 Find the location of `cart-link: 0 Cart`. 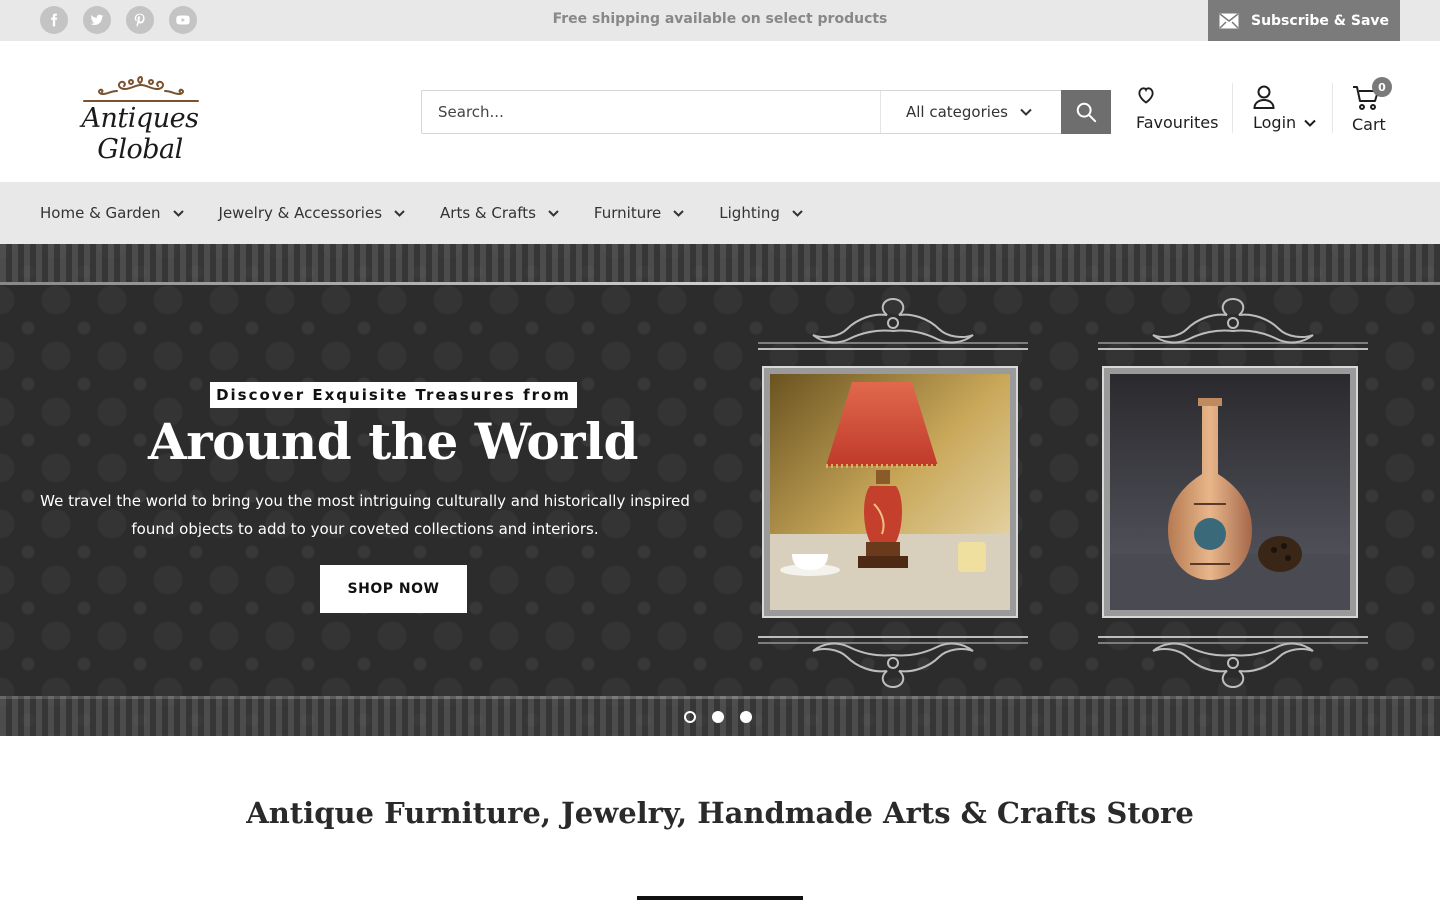

cart-link: 0 Cart is located at coordinates (1377, 105).